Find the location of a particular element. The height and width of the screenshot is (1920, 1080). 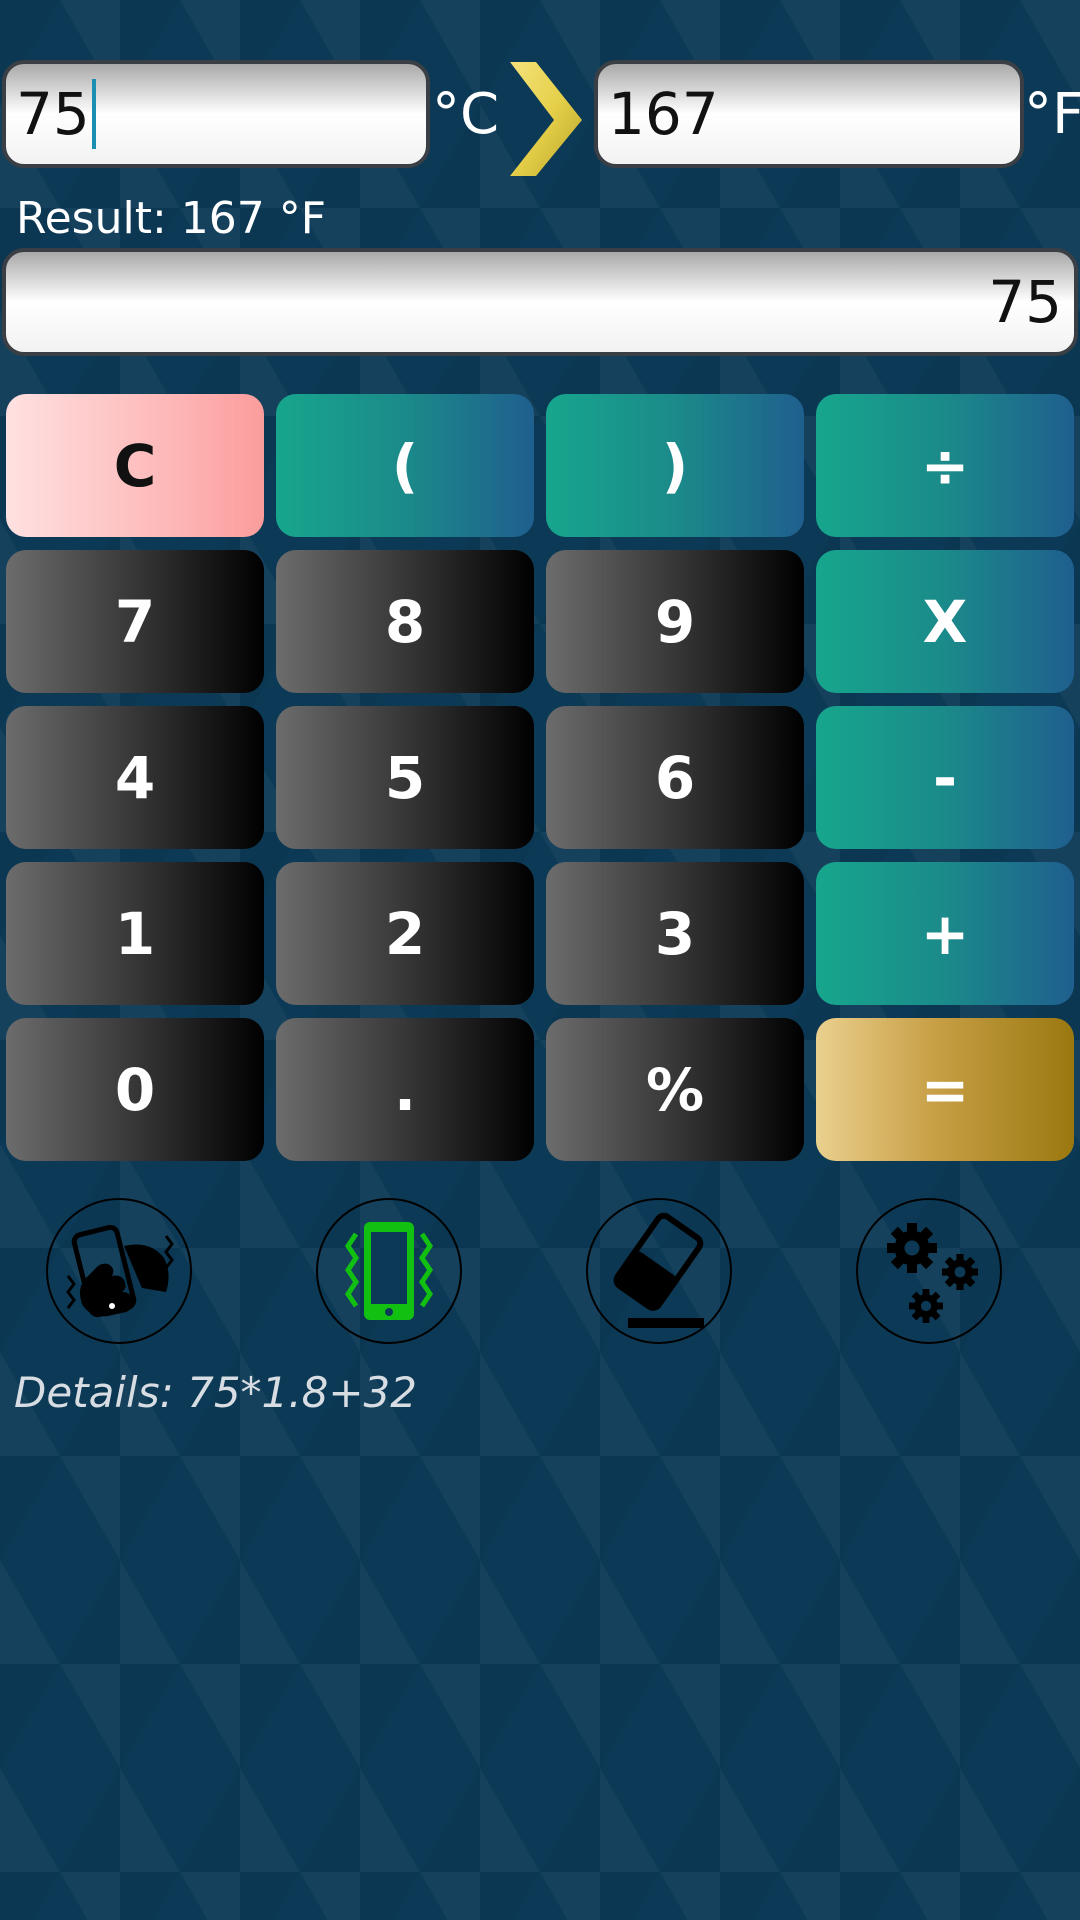

clear-button: C is located at coordinates (135, 465).